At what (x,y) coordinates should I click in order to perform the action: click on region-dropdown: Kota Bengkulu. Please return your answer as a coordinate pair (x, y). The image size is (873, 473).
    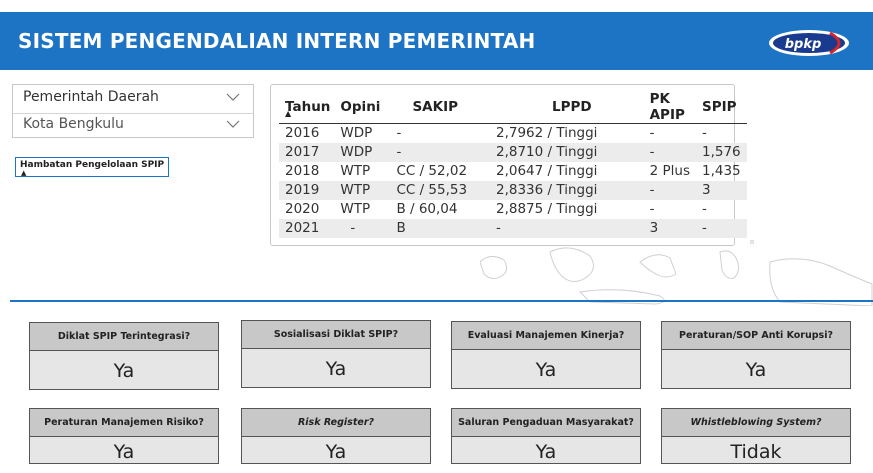
    Looking at the image, I should click on (133, 125).